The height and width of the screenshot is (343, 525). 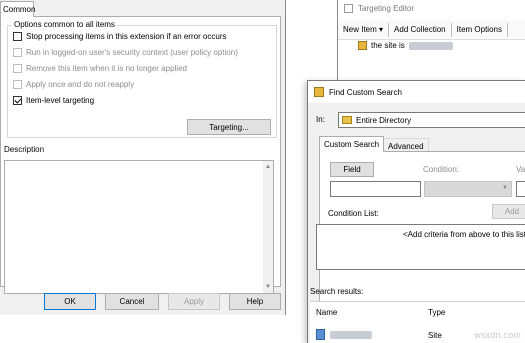 I want to click on condition-list-placeholder: <Add criteria from above to this list>, so click(x=464, y=234).